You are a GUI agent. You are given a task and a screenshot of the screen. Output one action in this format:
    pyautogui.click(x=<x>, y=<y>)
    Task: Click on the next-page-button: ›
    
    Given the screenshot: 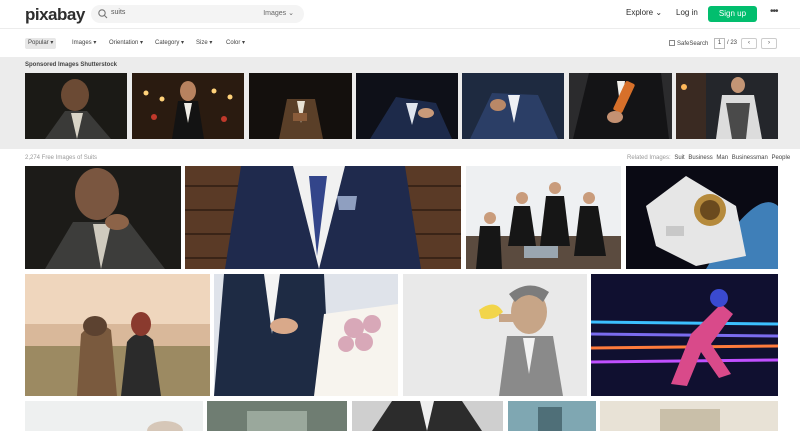 What is the action you would take?
    pyautogui.click(x=769, y=43)
    